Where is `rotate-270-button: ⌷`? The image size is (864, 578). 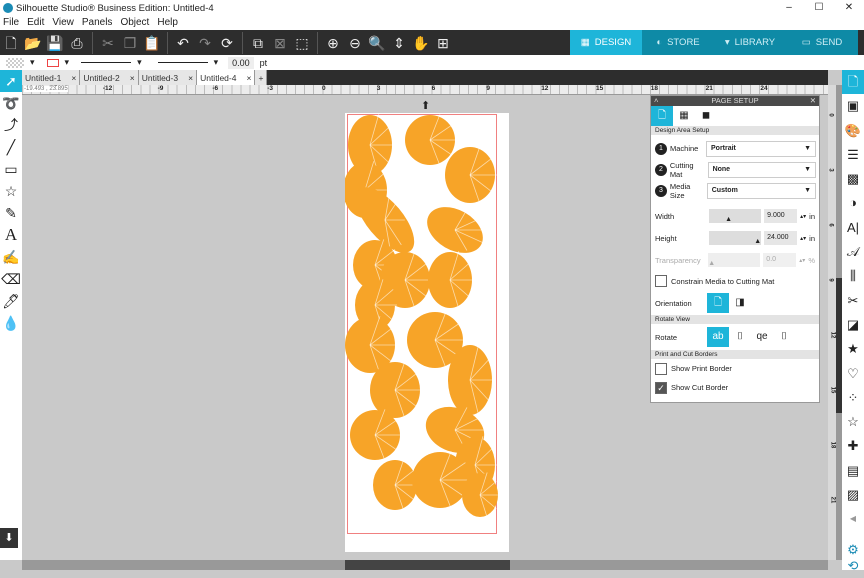 rotate-270-button: ⌷ is located at coordinates (784, 337).